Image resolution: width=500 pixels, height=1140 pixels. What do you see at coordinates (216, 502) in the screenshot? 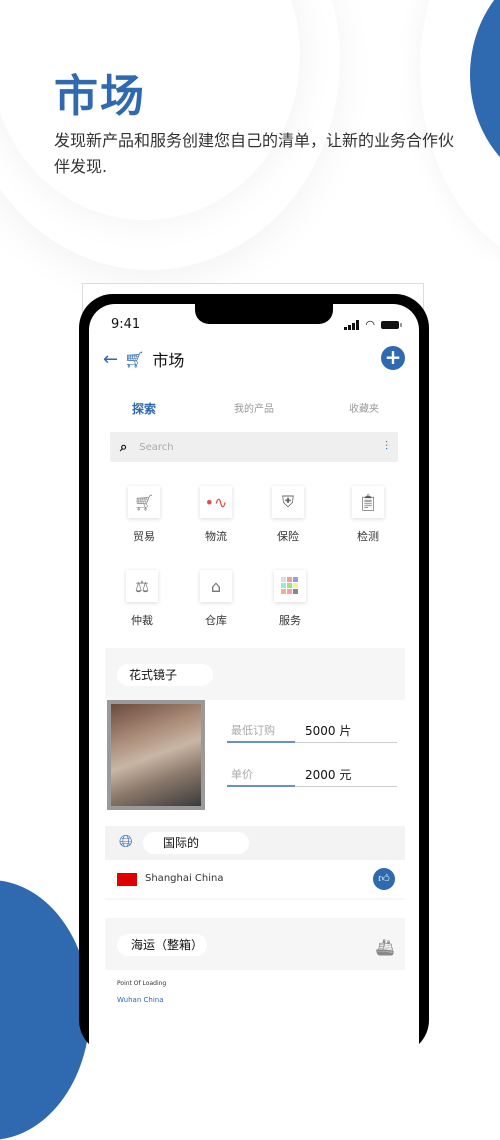
I see `route-pin-icon: •∿` at bounding box center [216, 502].